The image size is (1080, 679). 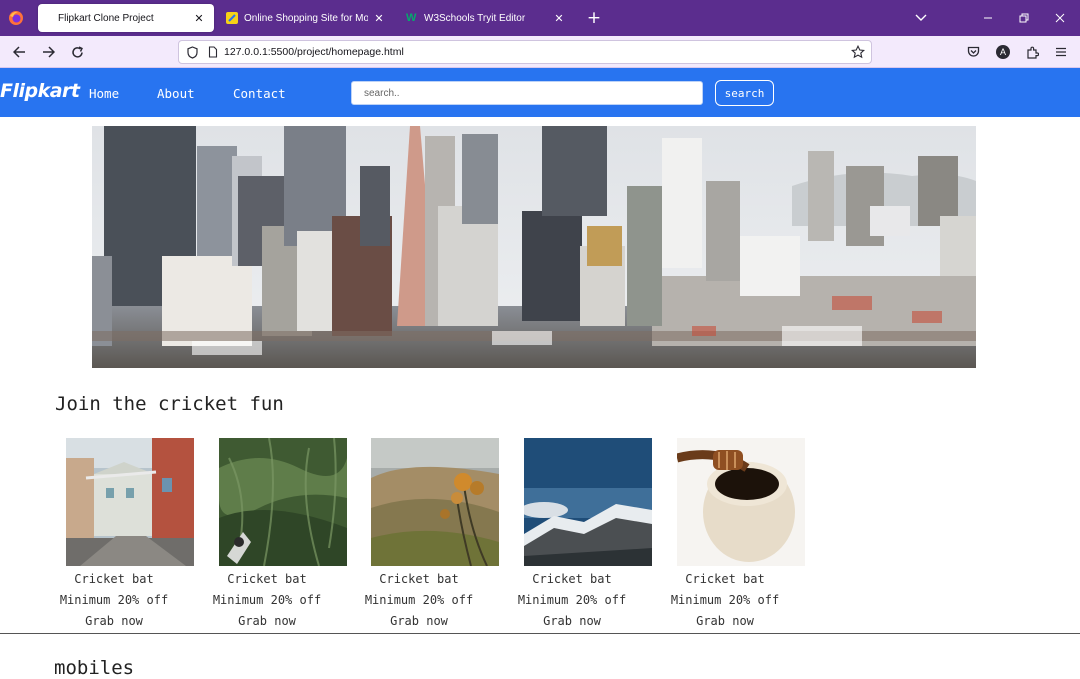 What do you see at coordinates (192, 52) in the screenshot?
I see `shield-icon` at bounding box center [192, 52].